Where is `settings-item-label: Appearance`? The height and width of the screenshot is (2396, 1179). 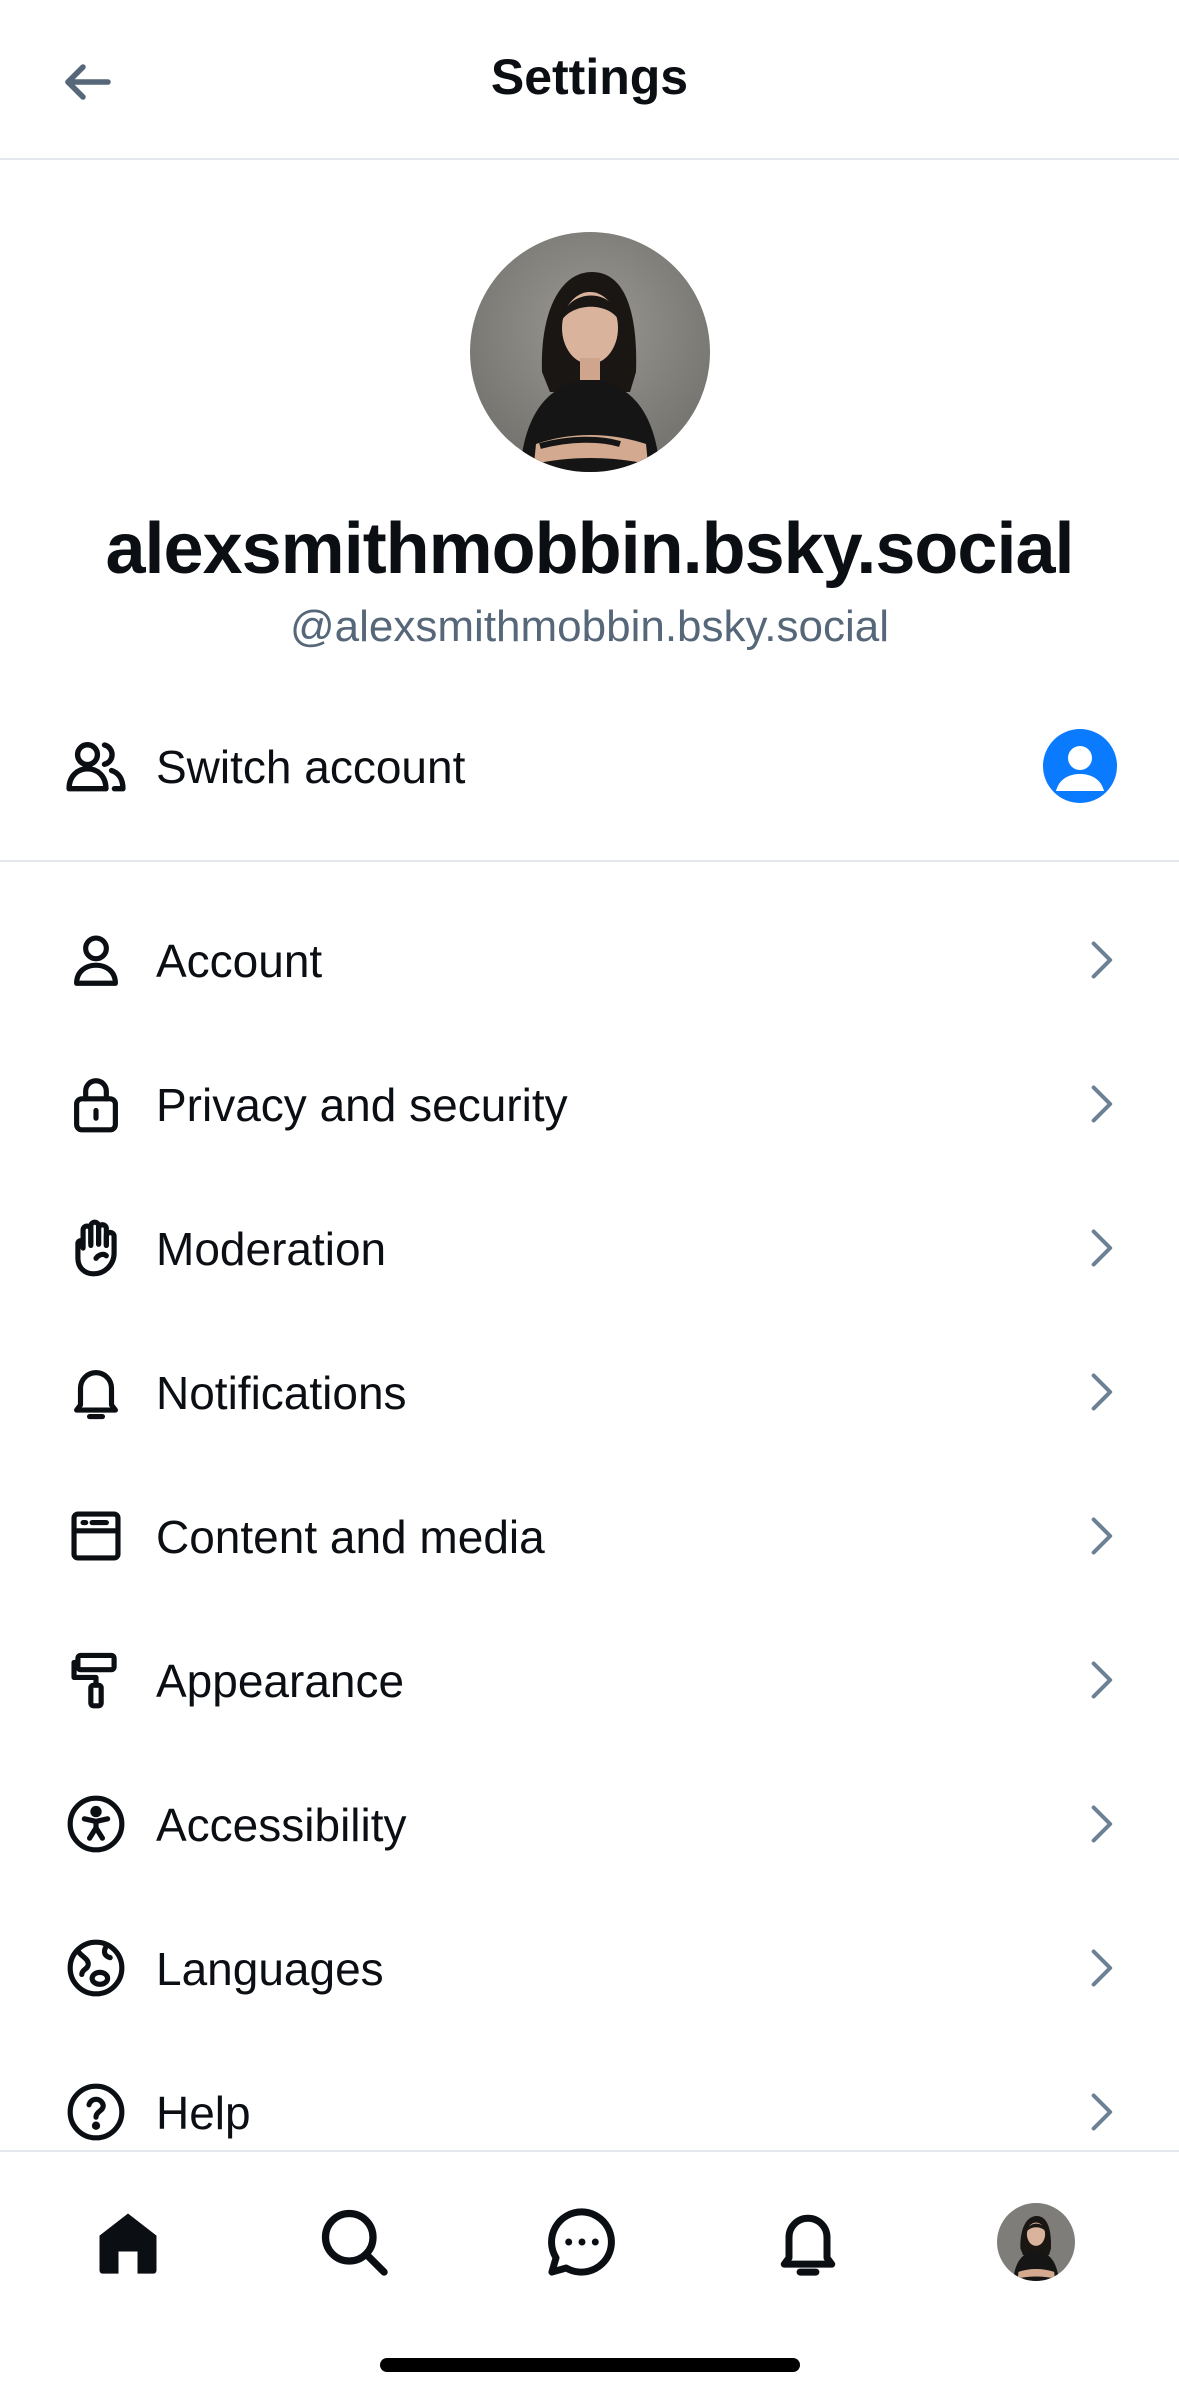 settings-item-label: Appearance is located at coordinates (280, 1681).